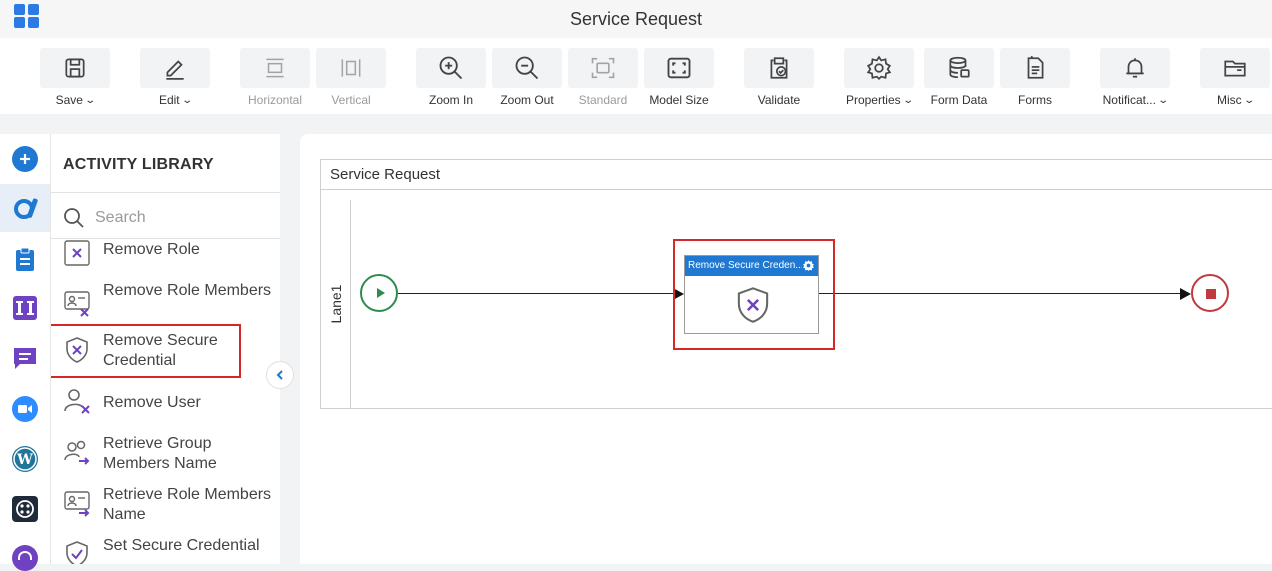 The image size is (1272, 571). Describe the element at coordinates (25, 409) in the screenshot. I see `video-icon` at that location.